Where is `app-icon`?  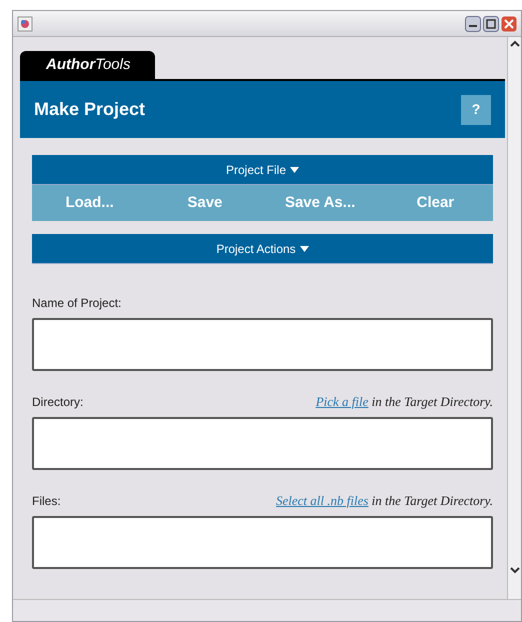 app-icon is located at coordinates (25, 24).